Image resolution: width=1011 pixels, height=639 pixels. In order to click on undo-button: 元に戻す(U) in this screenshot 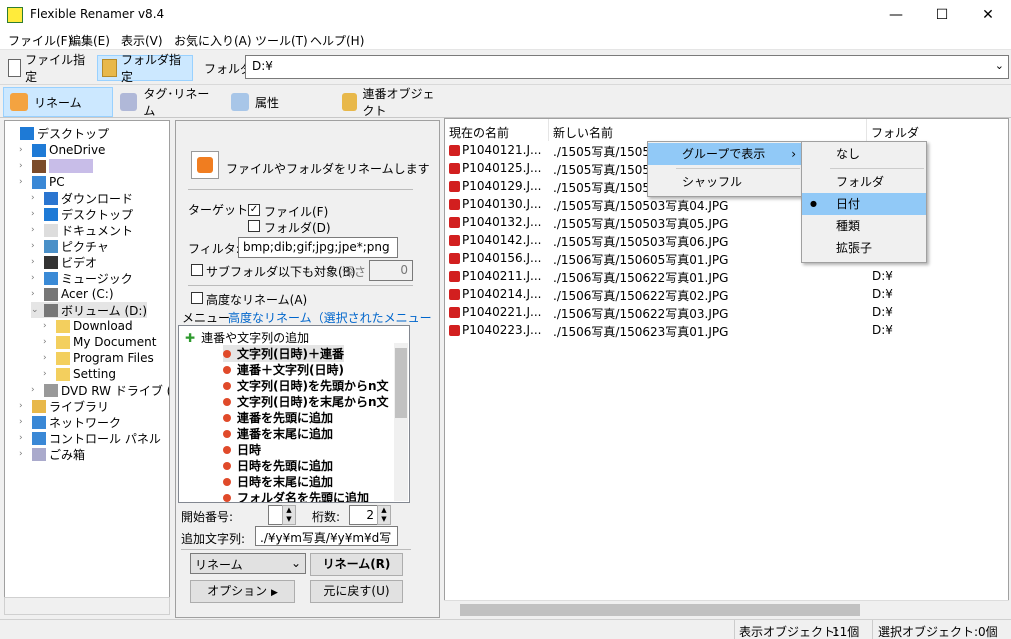, I will do `click(356, 591)`.